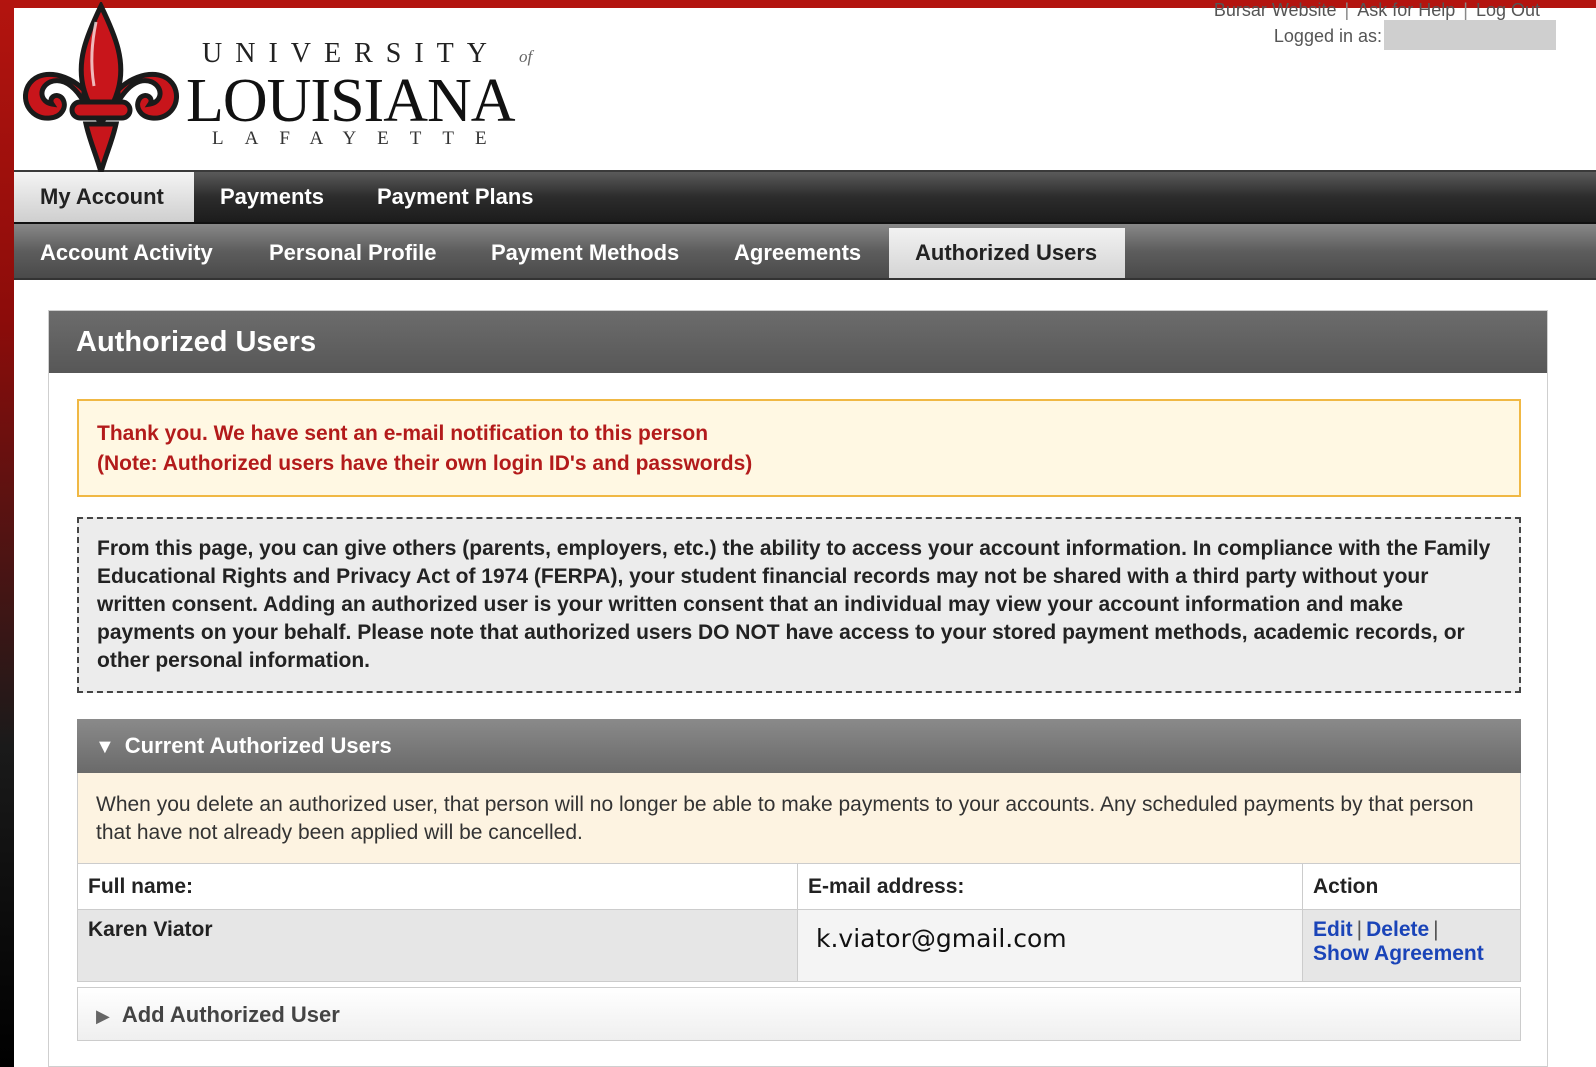 This screenshot has height=1067, width=1596. Describe the element at coordinates (1397, 929) in the screenshot. I see `delete-link: Delete` at that location.